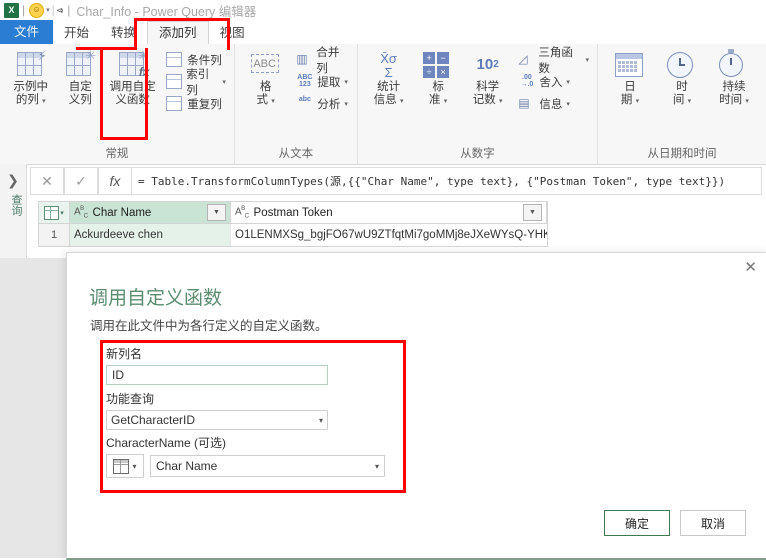 The image size is (766, 560). I want to click on dialog-title: 调用自定义函数, so click(156, 298).